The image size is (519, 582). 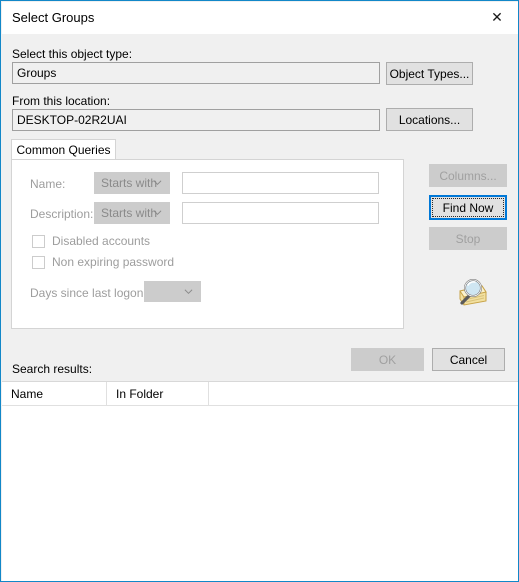 I want to click on window-title: Select Groups, so click(x=53, y=17).